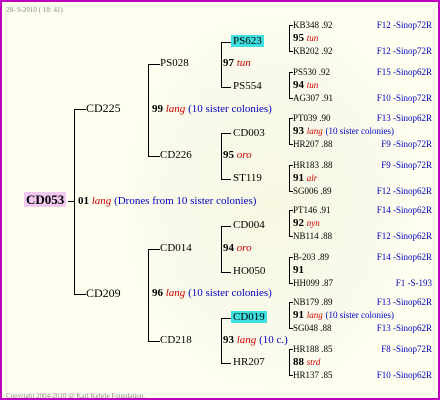 The image size is (440, 400). I want to click on great-grandparent-7-name: CD019, so click(249, 317).